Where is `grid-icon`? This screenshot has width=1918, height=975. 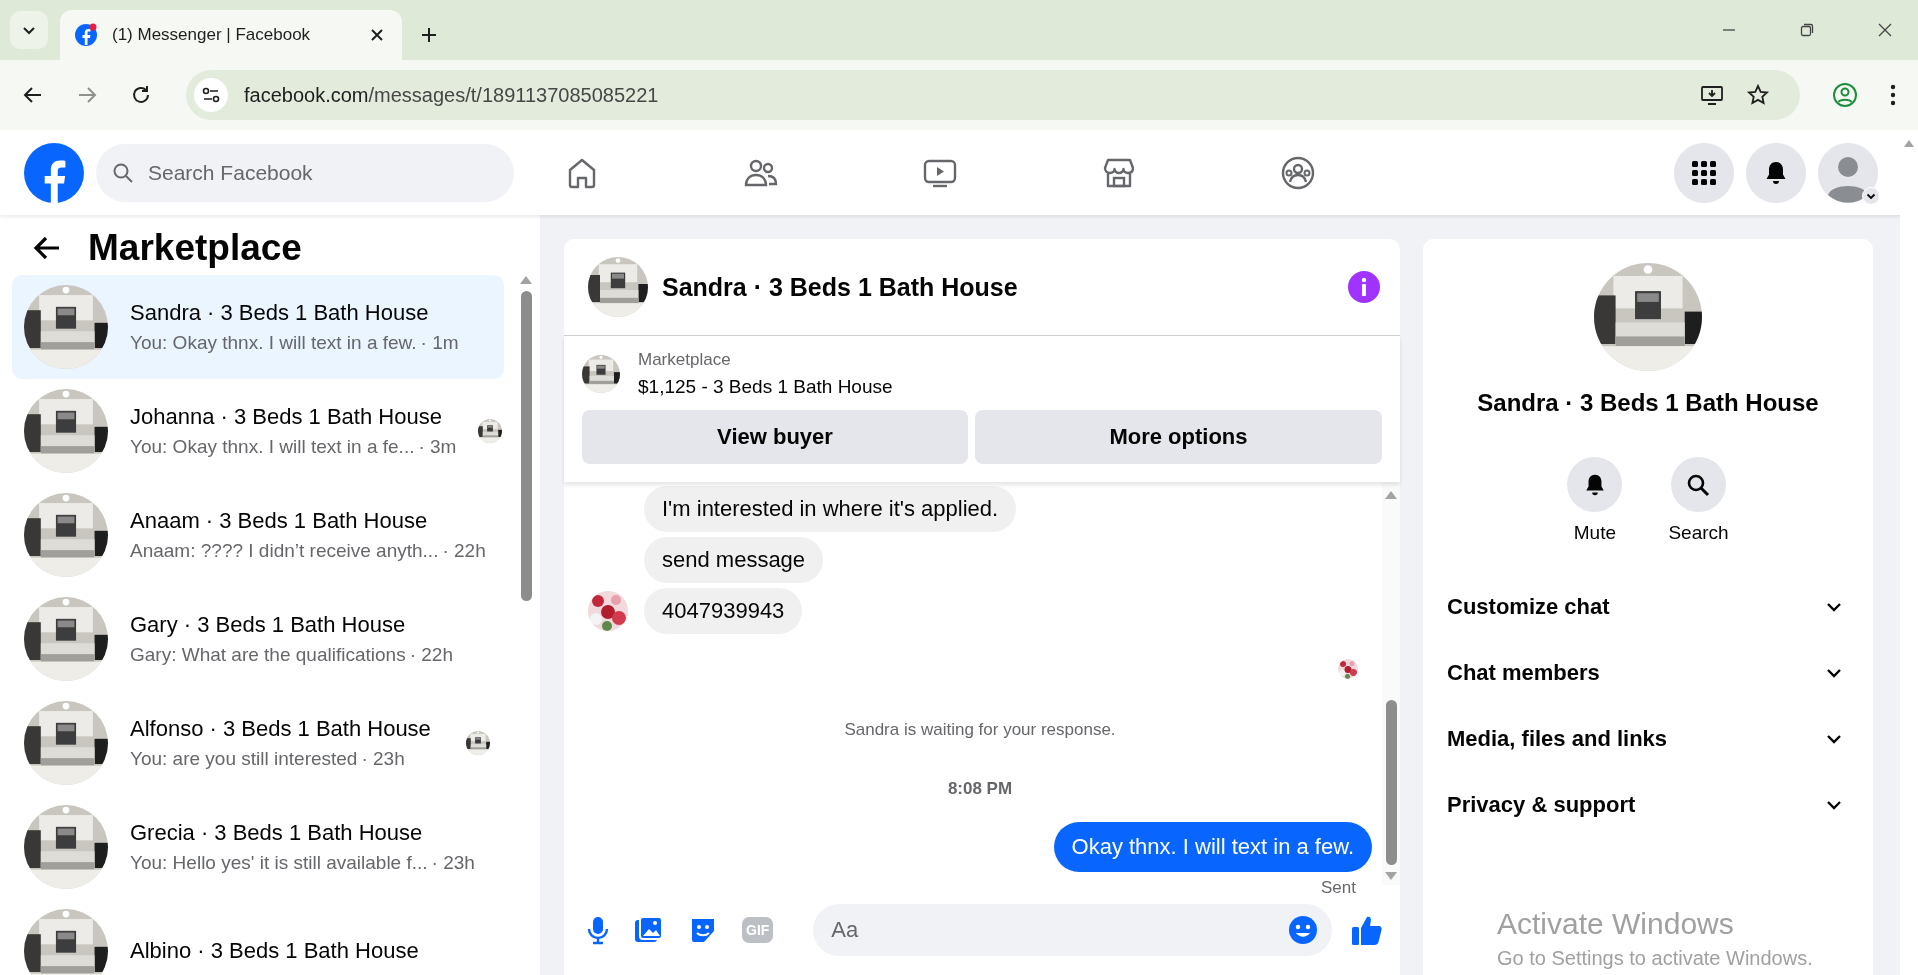 grid-icon is located at coordinates (1704, 172).